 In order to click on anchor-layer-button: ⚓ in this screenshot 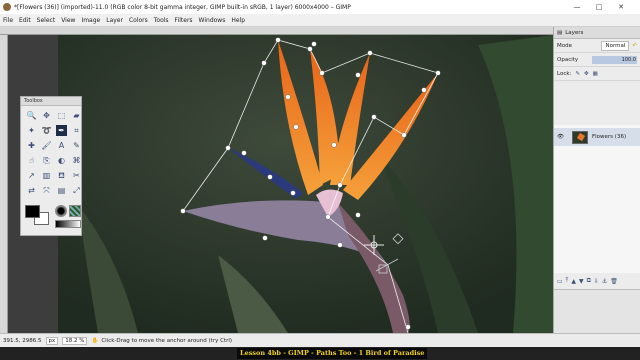, I will do `click(604, 281)`.